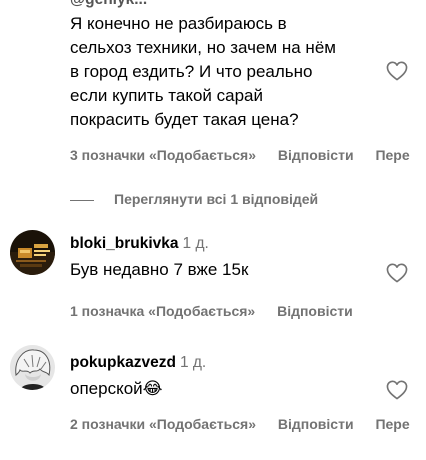  I want to click on view-replies-label: Переглянути всі 1 відповідей, so click(216, 199).